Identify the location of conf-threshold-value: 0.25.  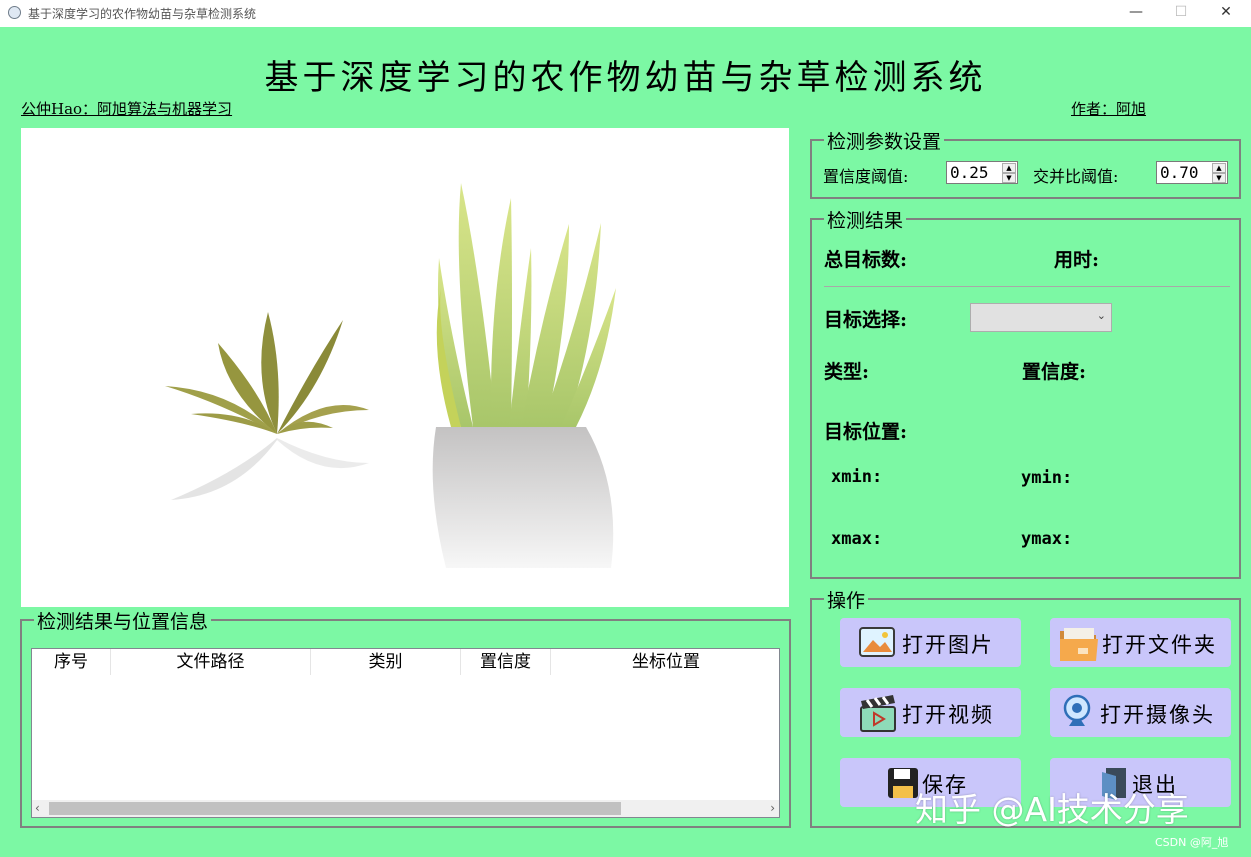
(969, 172).